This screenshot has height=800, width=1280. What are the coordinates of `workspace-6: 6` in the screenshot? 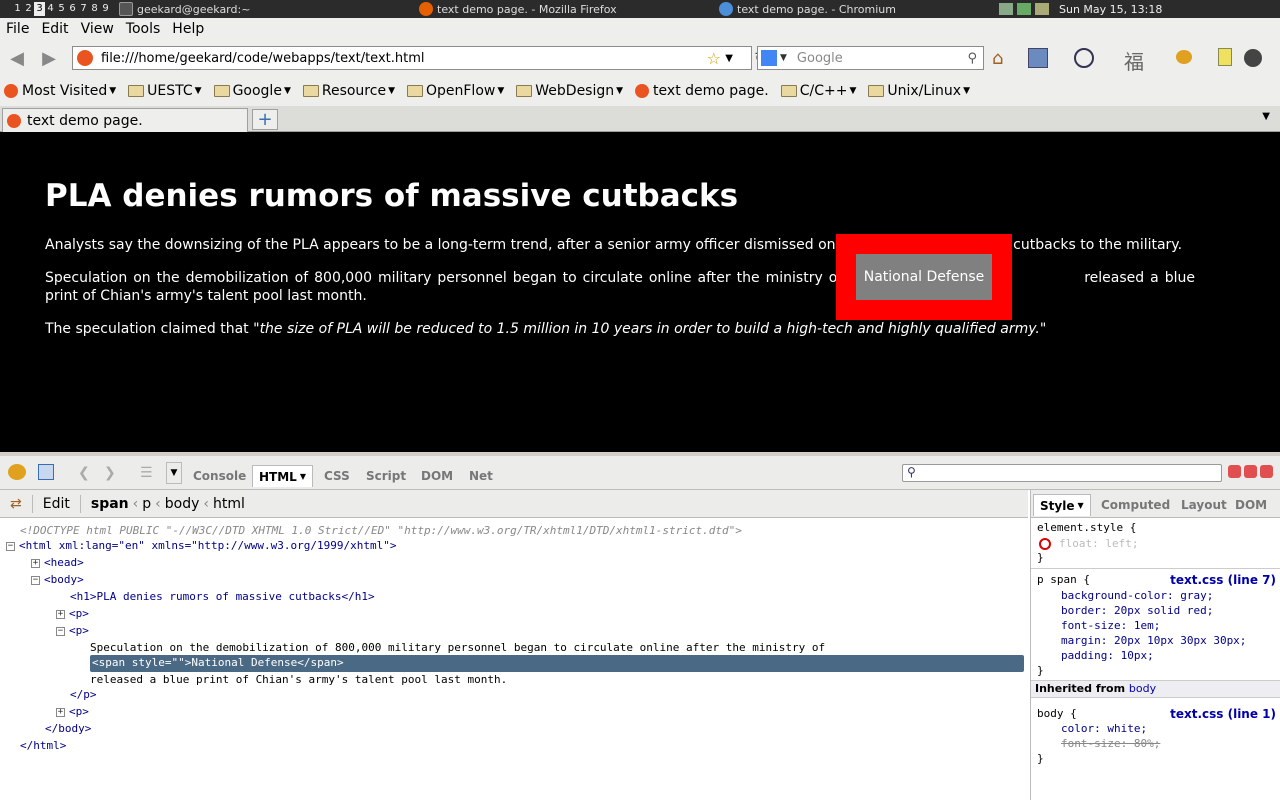 It's located at (72, 9).